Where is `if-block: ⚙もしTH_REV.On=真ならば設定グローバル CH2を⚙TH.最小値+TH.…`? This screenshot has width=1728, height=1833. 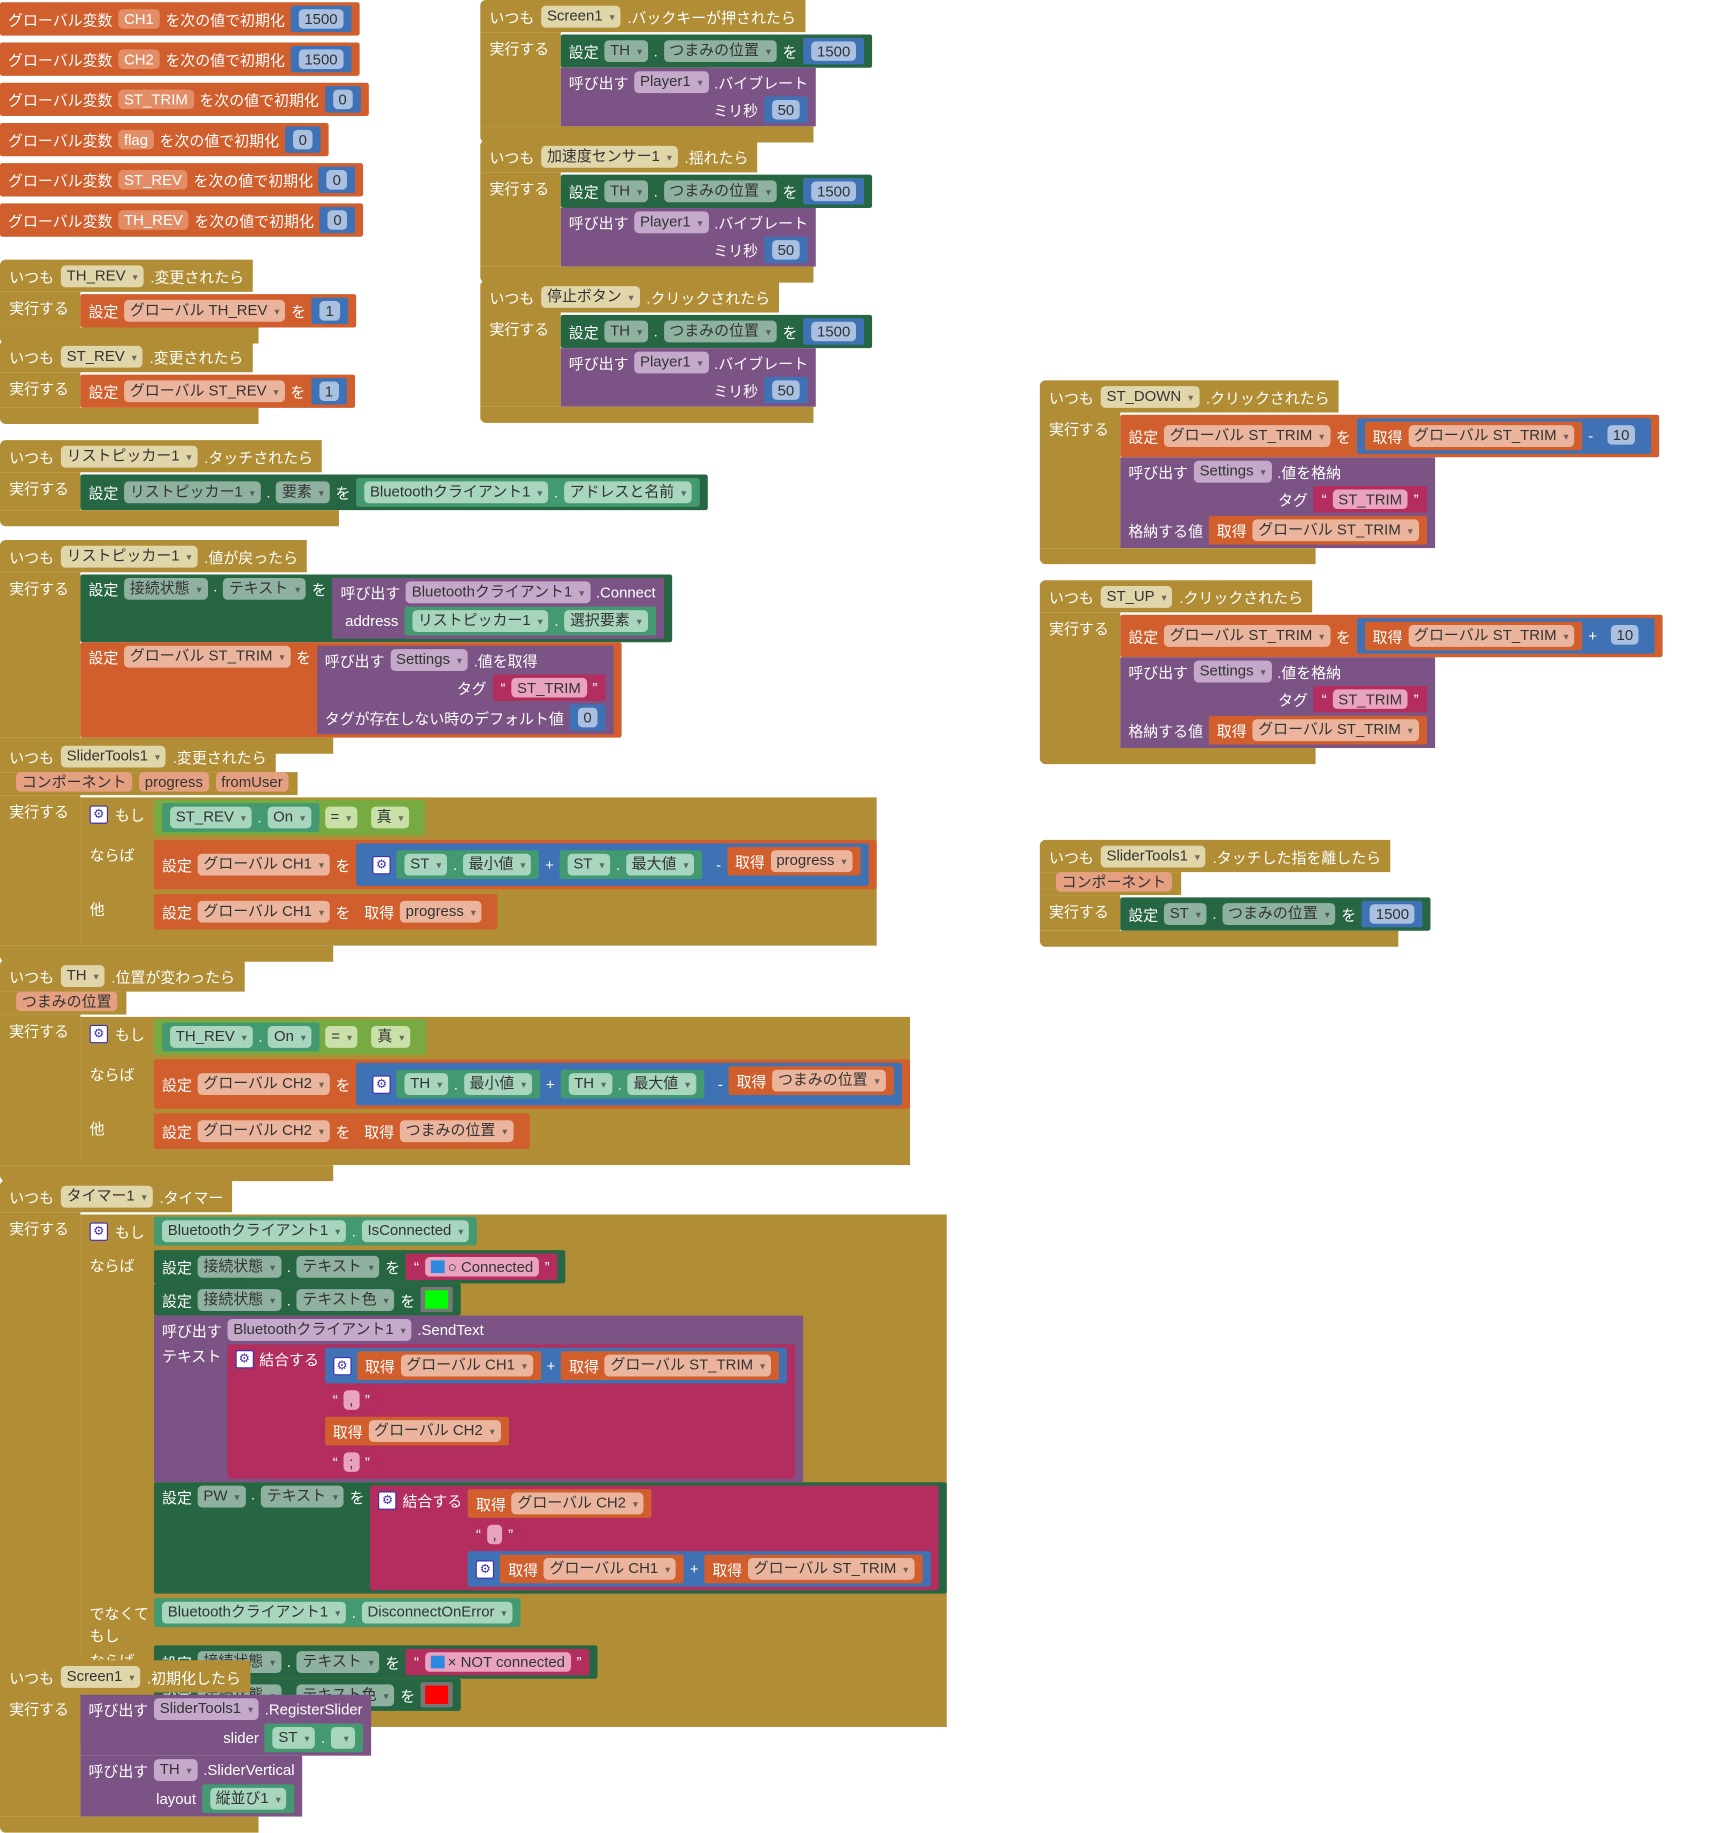 if-block: ⚙もしTH_REV.On=真ならば設定グローバル CH2を⚙TH.最小値+TH.… is located at coordinates (495, 1091).